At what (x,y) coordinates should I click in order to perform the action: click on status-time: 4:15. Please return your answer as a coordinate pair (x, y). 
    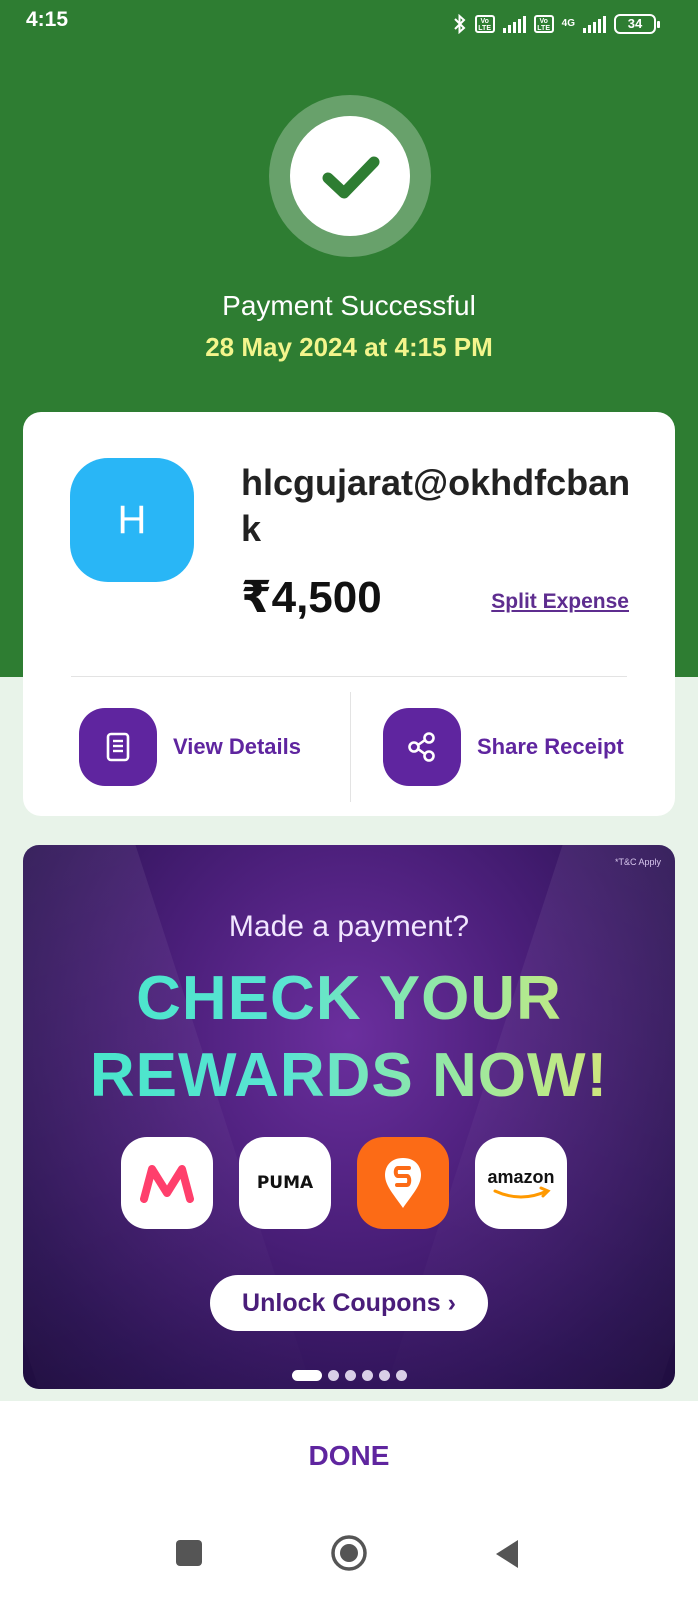
    Looking at the image, I should click on (47, 19).